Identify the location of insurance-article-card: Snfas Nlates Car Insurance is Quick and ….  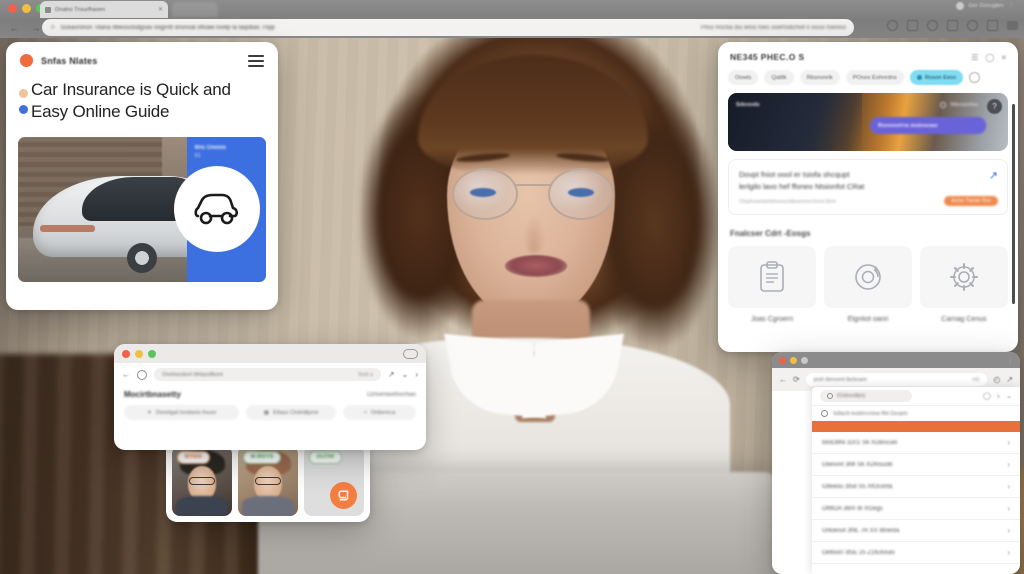
(142, 176).